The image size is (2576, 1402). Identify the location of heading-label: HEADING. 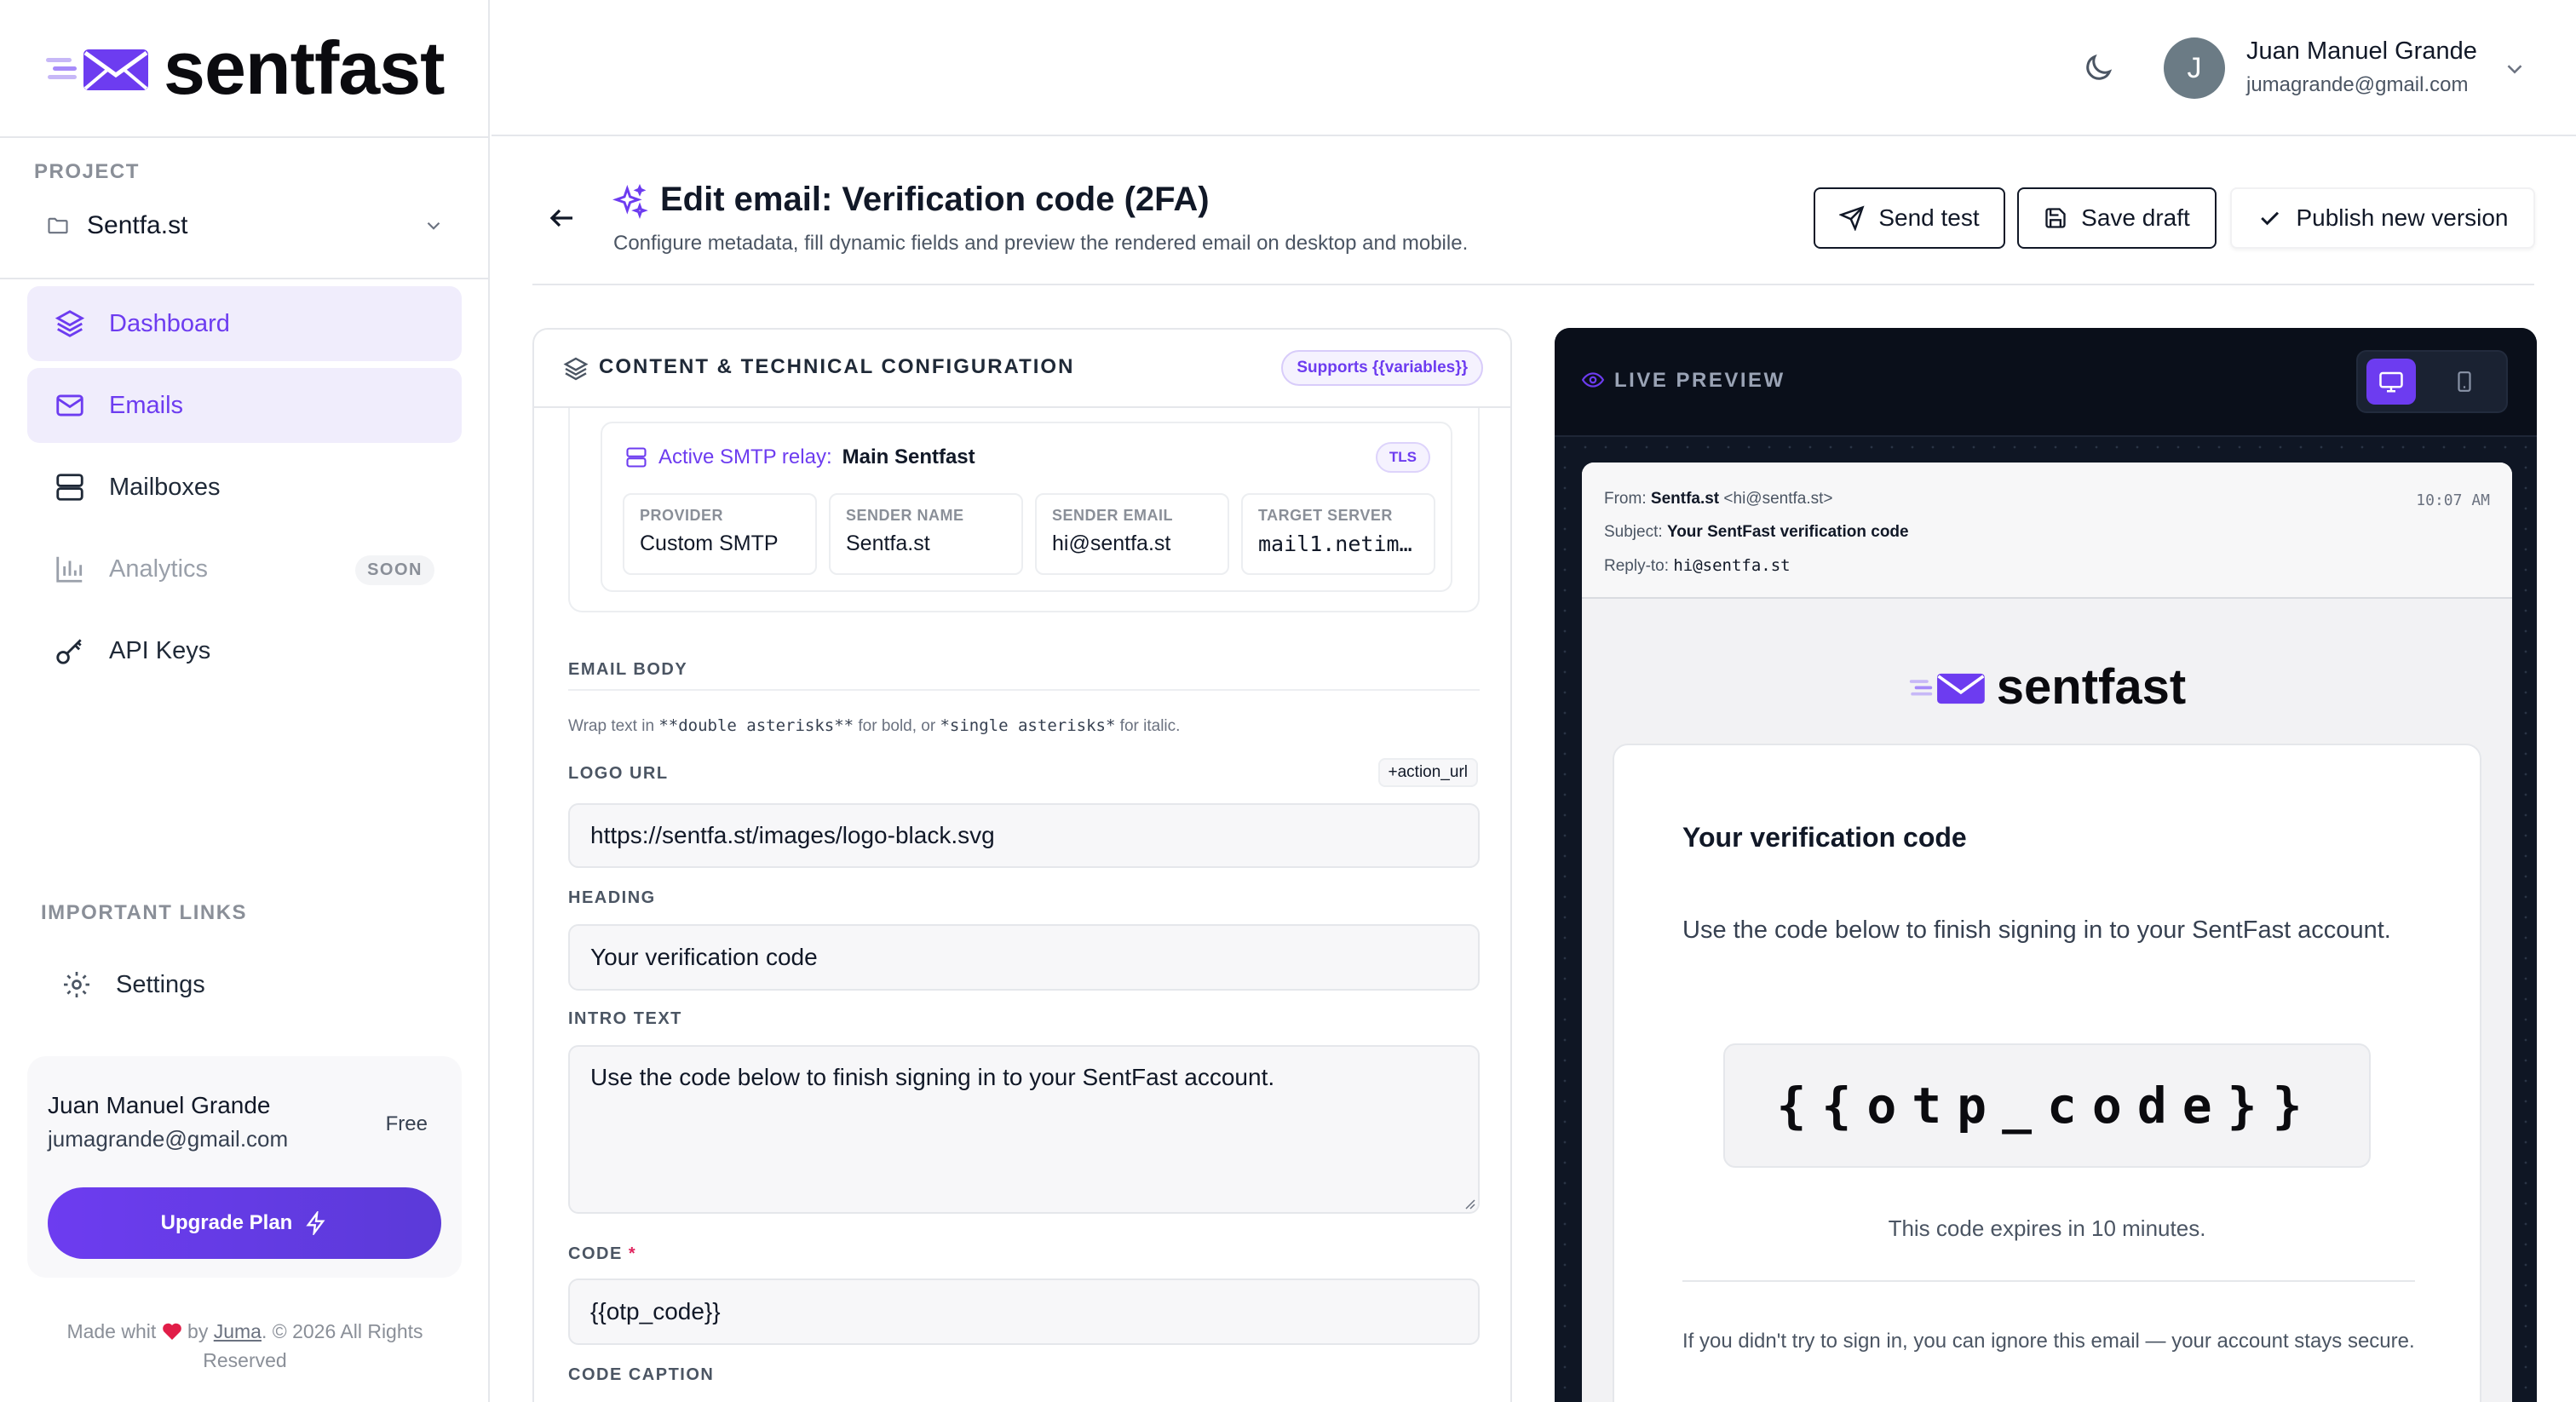
(612, 897).